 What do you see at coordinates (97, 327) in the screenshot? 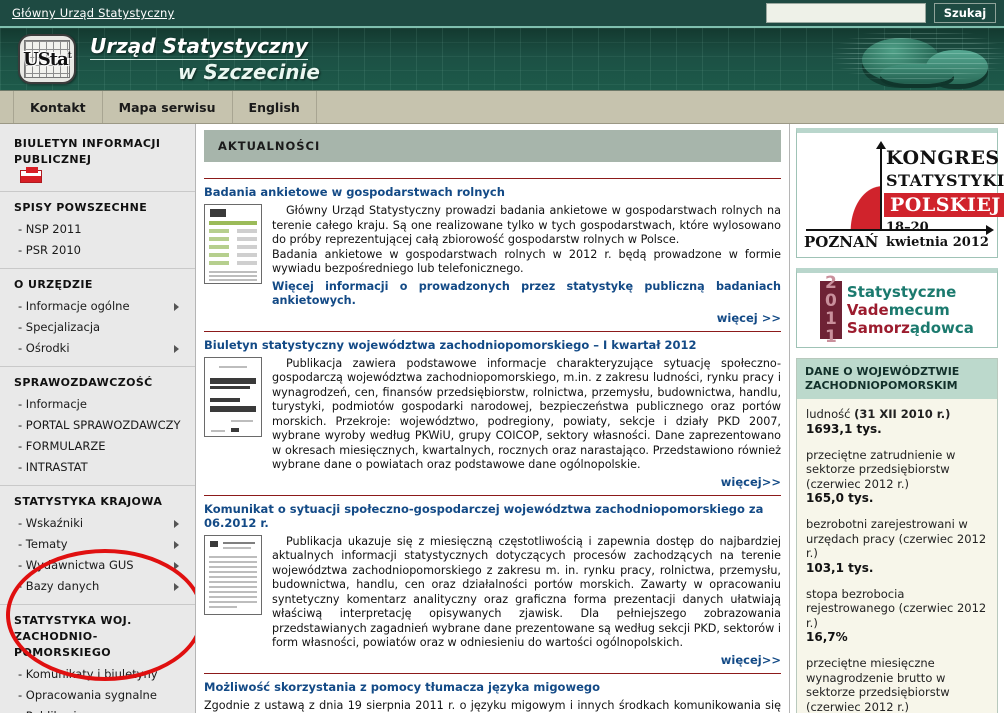
I see `sidebar-item-specjalizacja: - Specjalizacja` at bounding box center [97, 327].